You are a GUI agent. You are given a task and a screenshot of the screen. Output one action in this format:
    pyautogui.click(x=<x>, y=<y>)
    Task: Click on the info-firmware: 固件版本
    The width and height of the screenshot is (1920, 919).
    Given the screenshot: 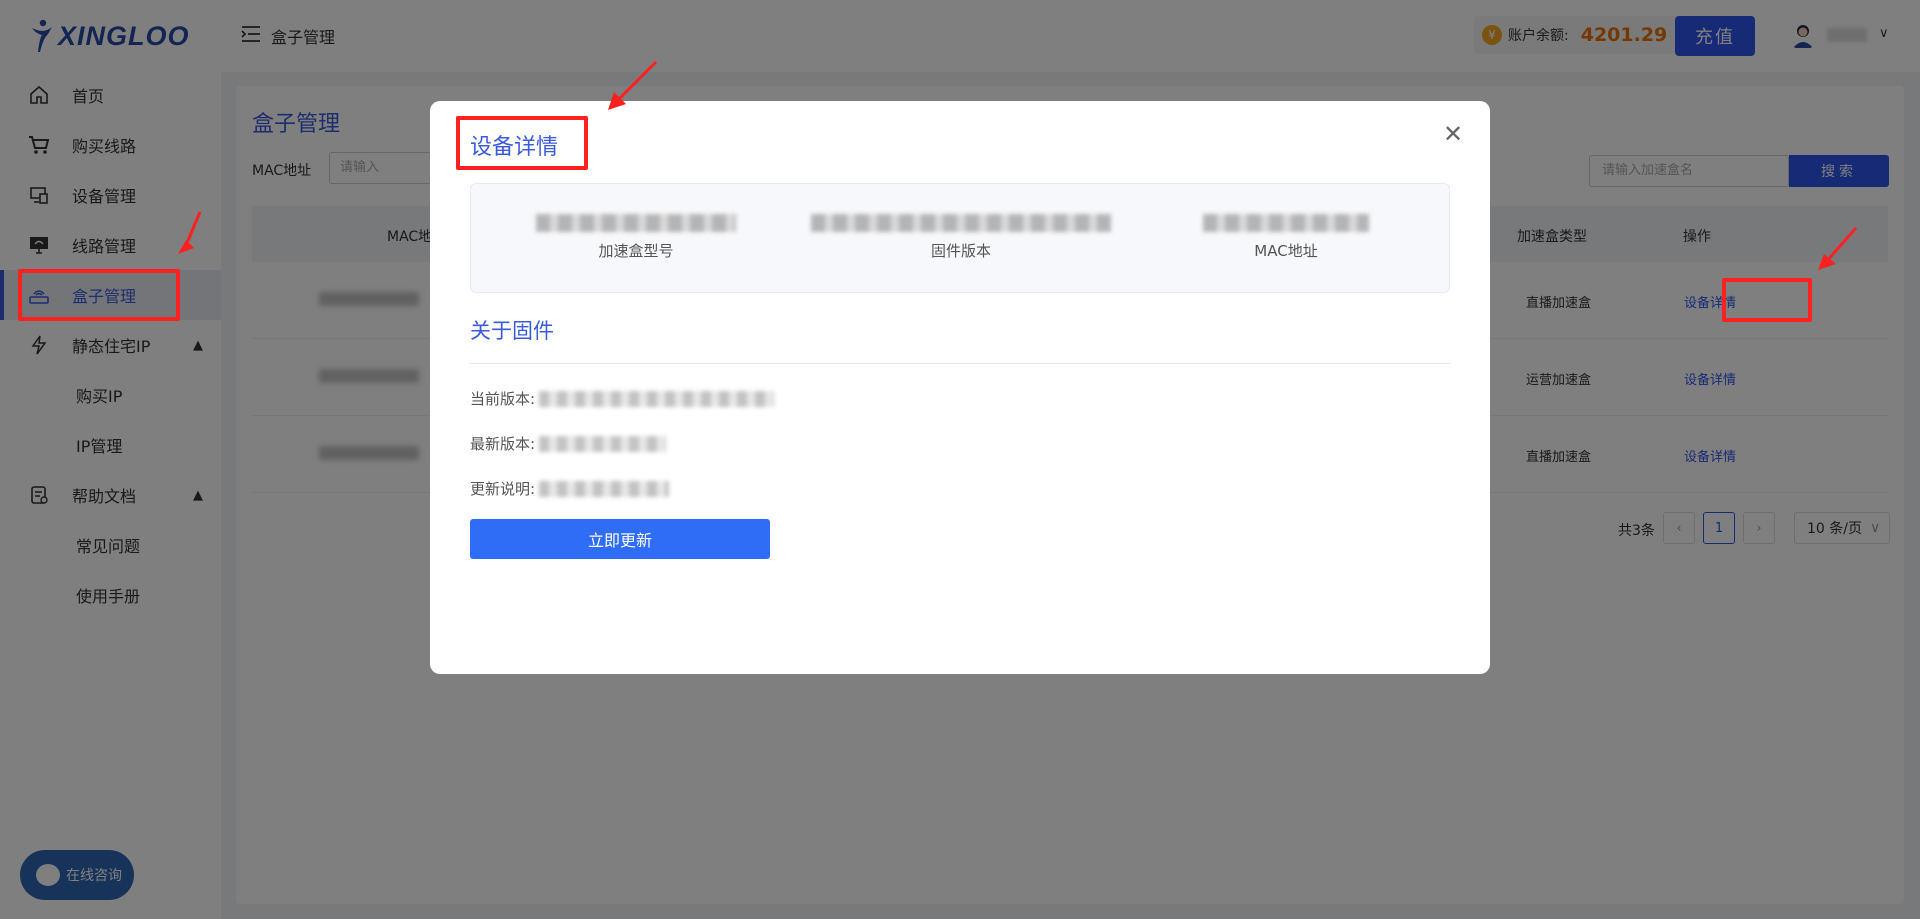 What is the action you would take?
    pyautogui.click(x=961, y=237)
    